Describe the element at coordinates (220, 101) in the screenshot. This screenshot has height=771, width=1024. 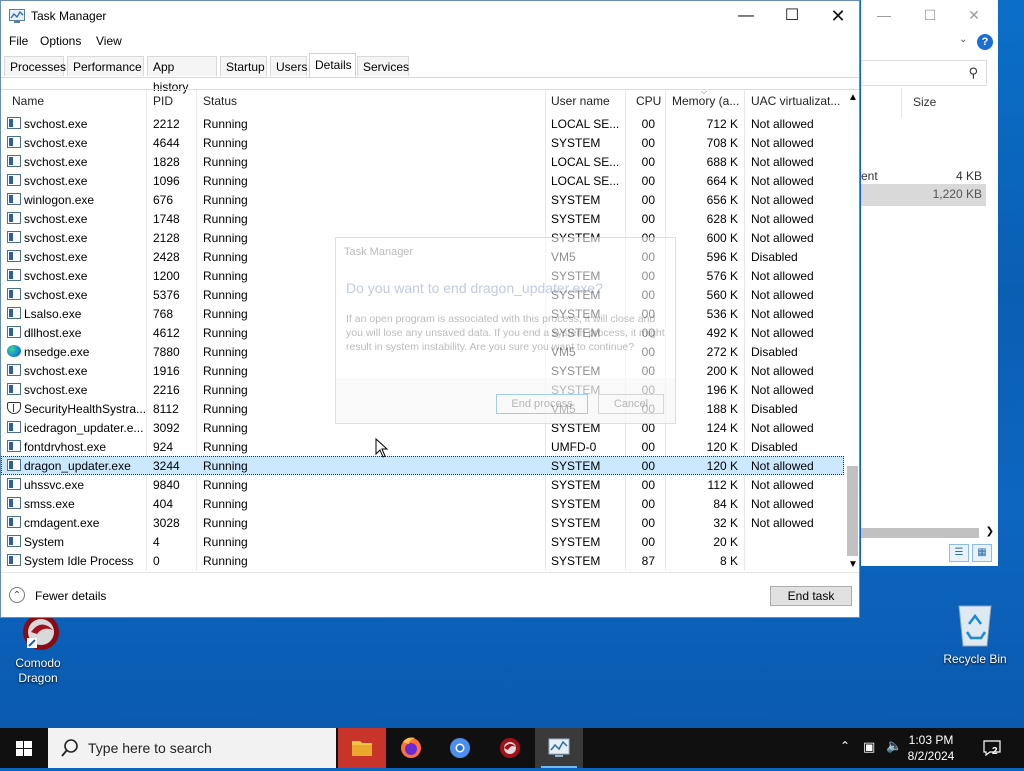
I see `column-header-status: Status` at that location.